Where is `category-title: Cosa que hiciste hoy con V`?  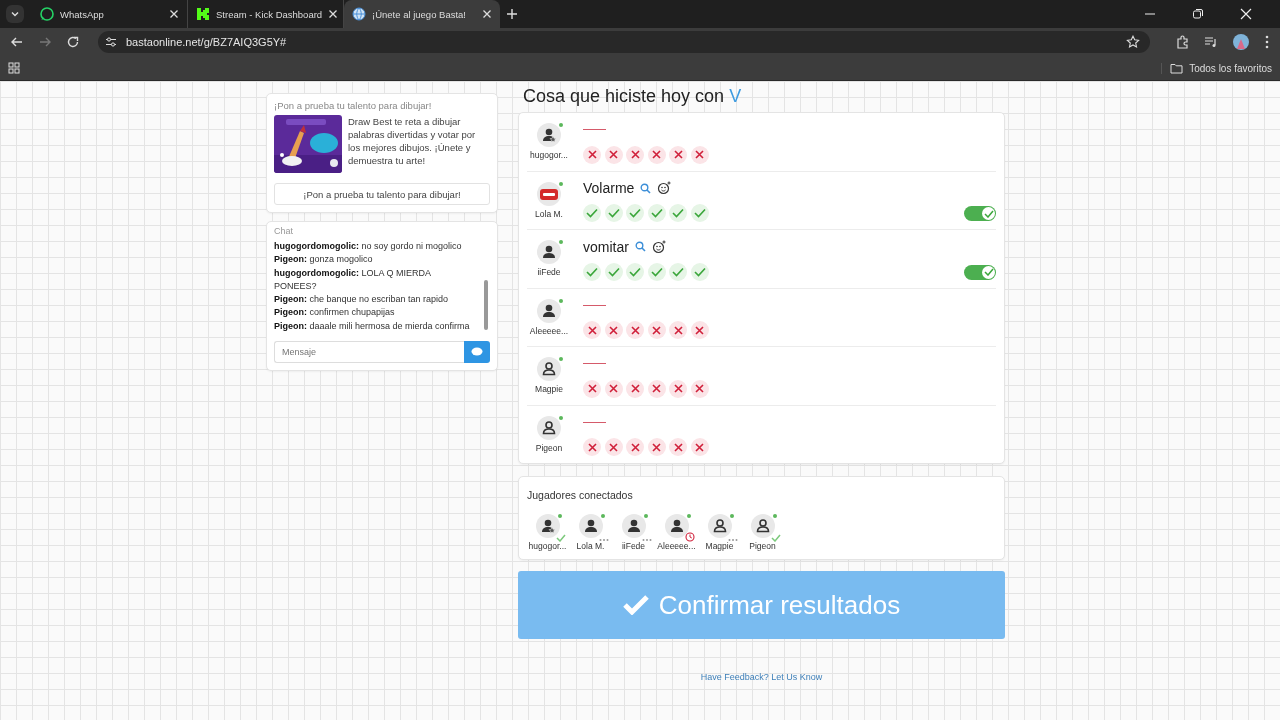 category-title: Cosa que hiciste hoy con V is located at coordinates (633, 96).